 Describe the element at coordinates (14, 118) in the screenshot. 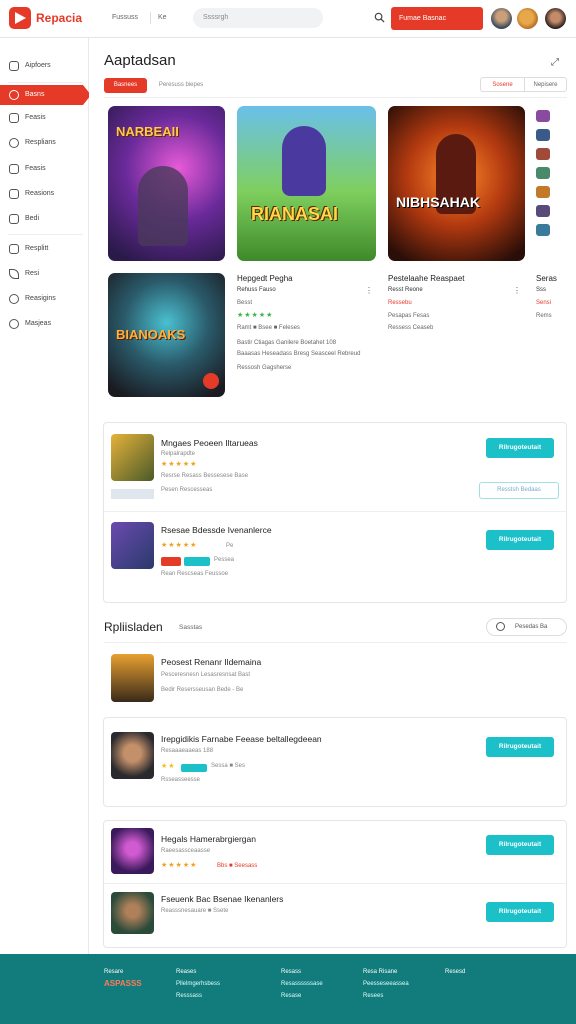

I see `list-icon` at that location.